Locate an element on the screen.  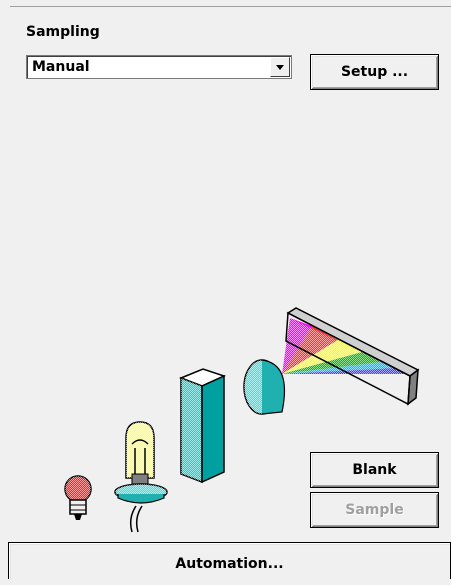
bulb-icon is located at coordinates (141, 477).